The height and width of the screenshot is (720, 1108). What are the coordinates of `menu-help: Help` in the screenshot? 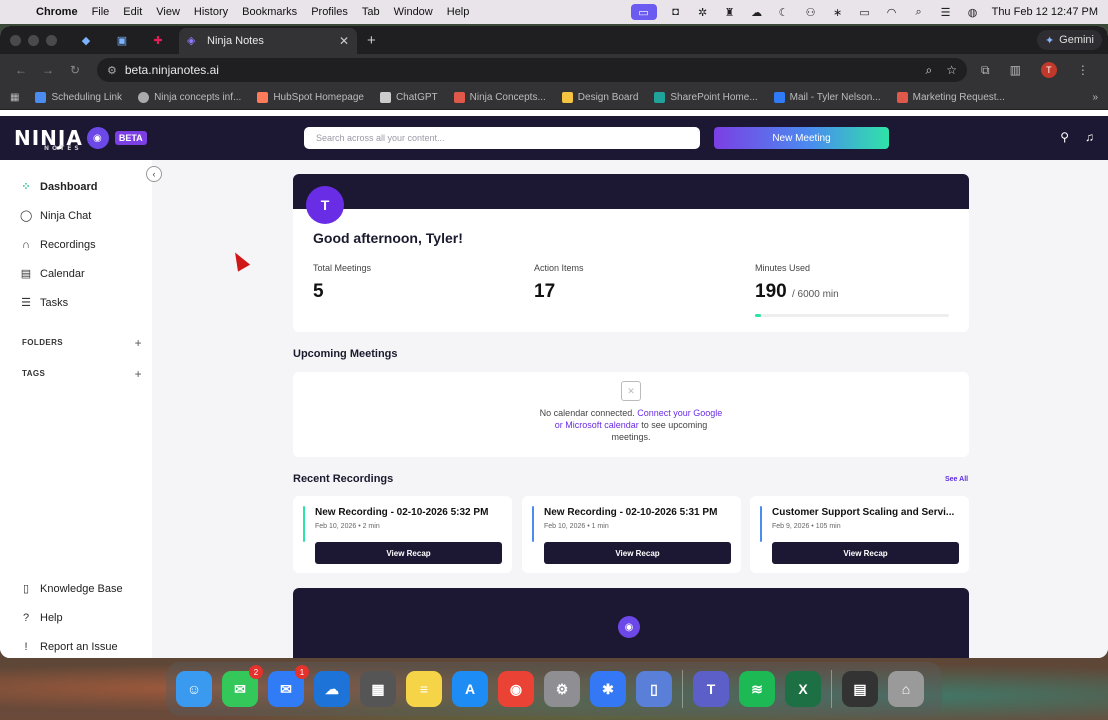 It's located at (458, 12).